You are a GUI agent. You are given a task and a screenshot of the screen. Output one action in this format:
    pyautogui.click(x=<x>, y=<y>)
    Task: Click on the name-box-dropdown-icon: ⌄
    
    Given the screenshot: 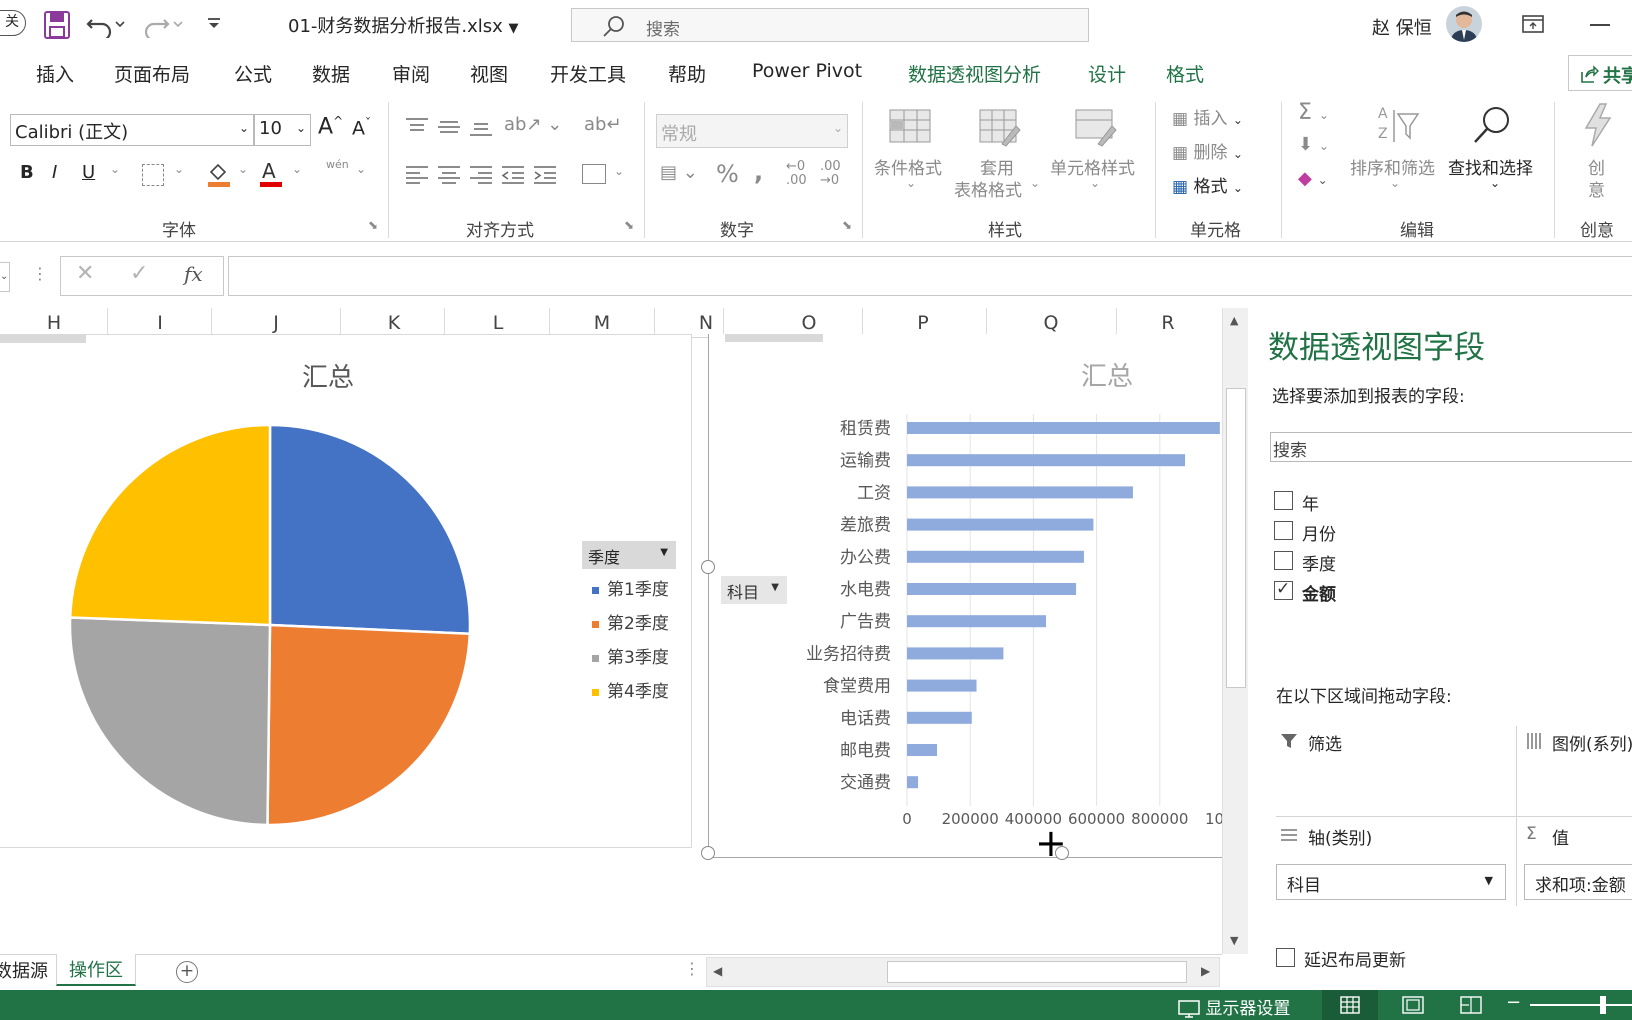 What is the action you would take?
    pyautogui.click(x=5, y=277)
    